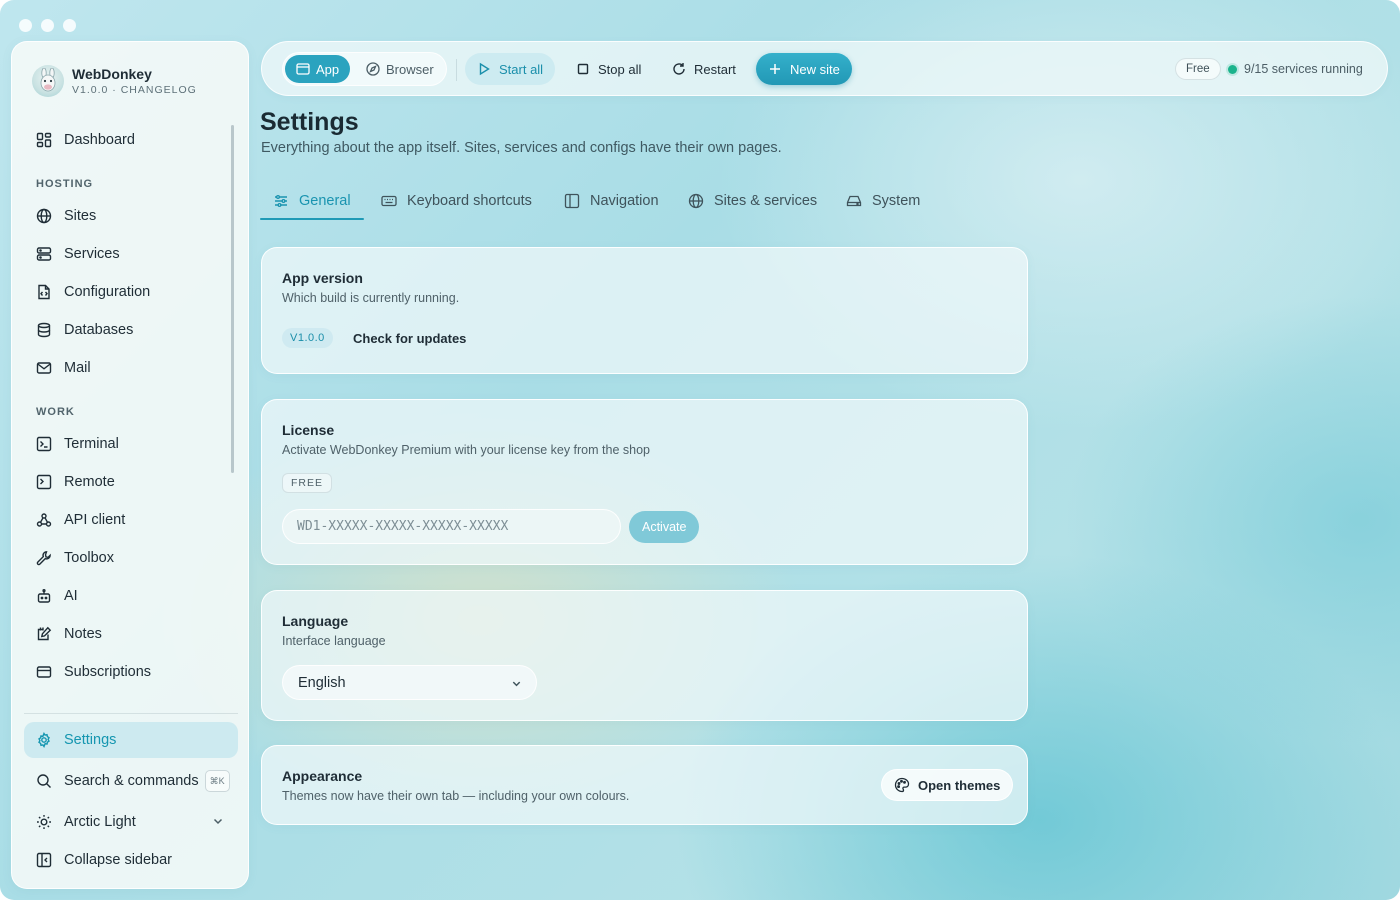 Image resolution: width=1400 pixels, height=900 pixels. I want to click on sidebar-item-notes: Notes, so click(131, 634).